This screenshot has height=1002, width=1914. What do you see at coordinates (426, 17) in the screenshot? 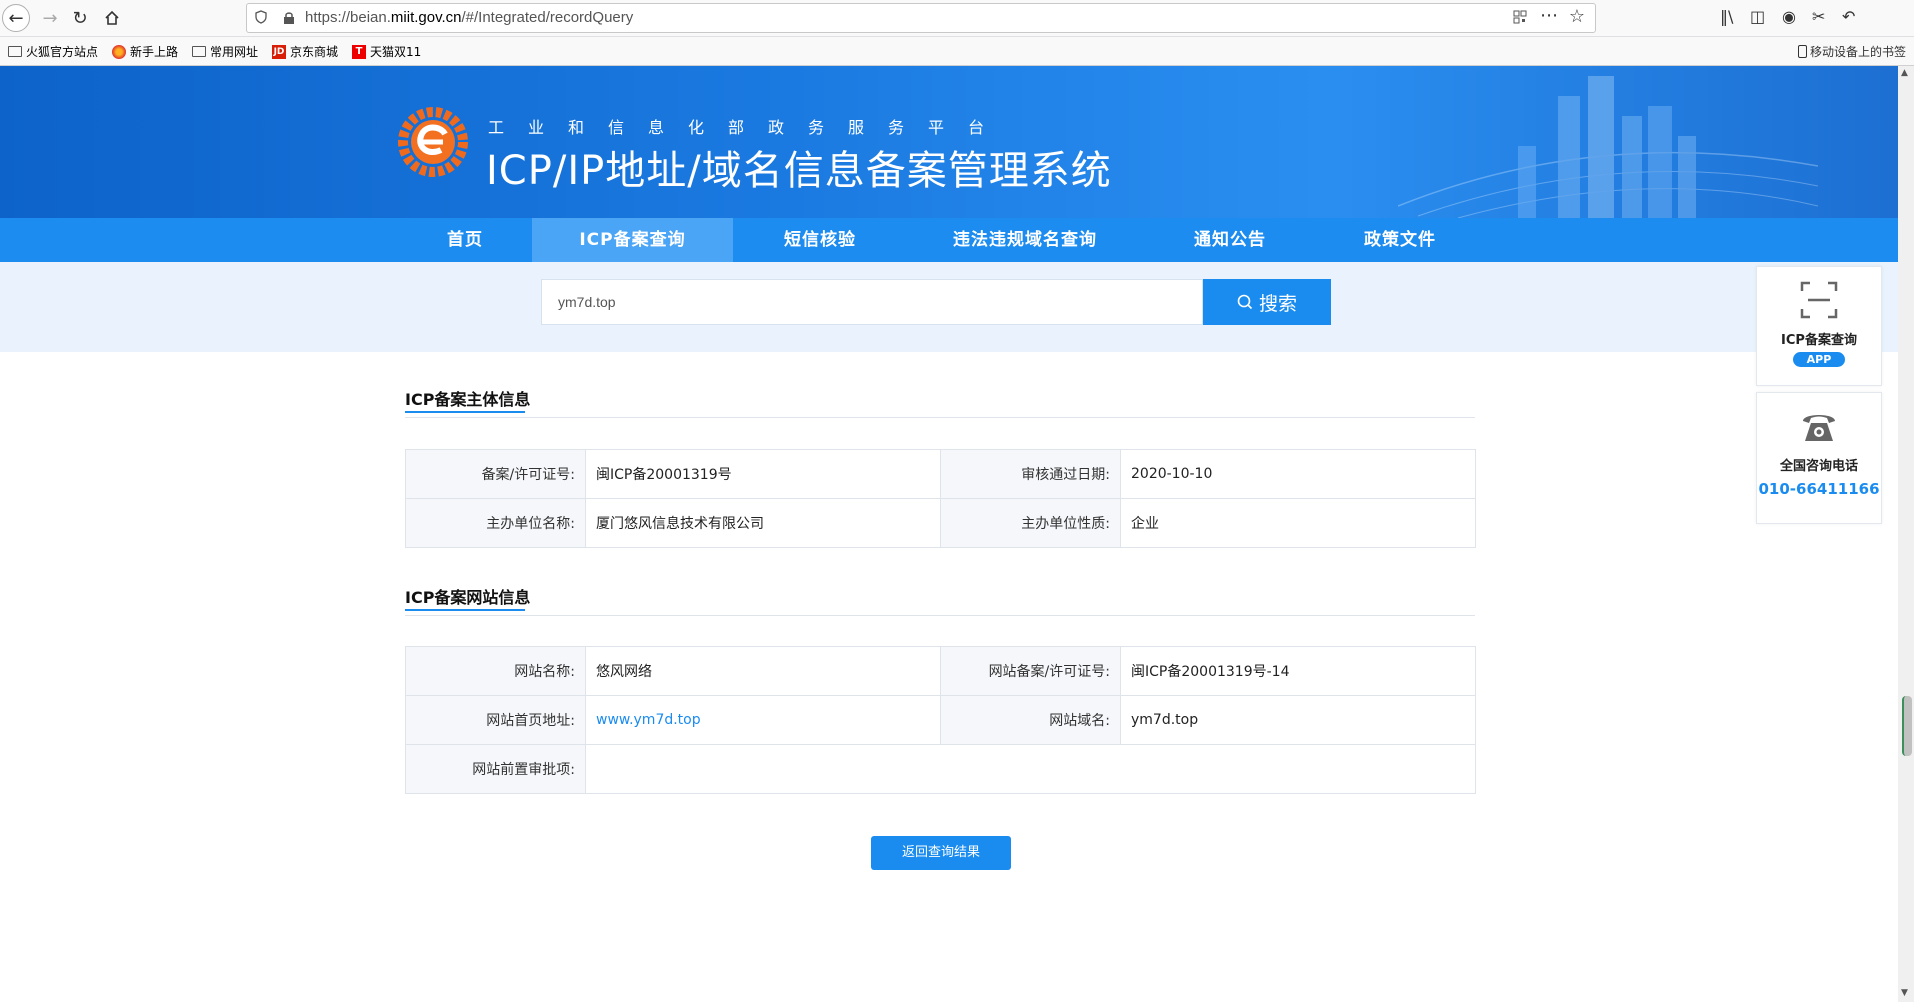
I see `url-domain: miit.gov.cn` at bounding box center [426, 17].